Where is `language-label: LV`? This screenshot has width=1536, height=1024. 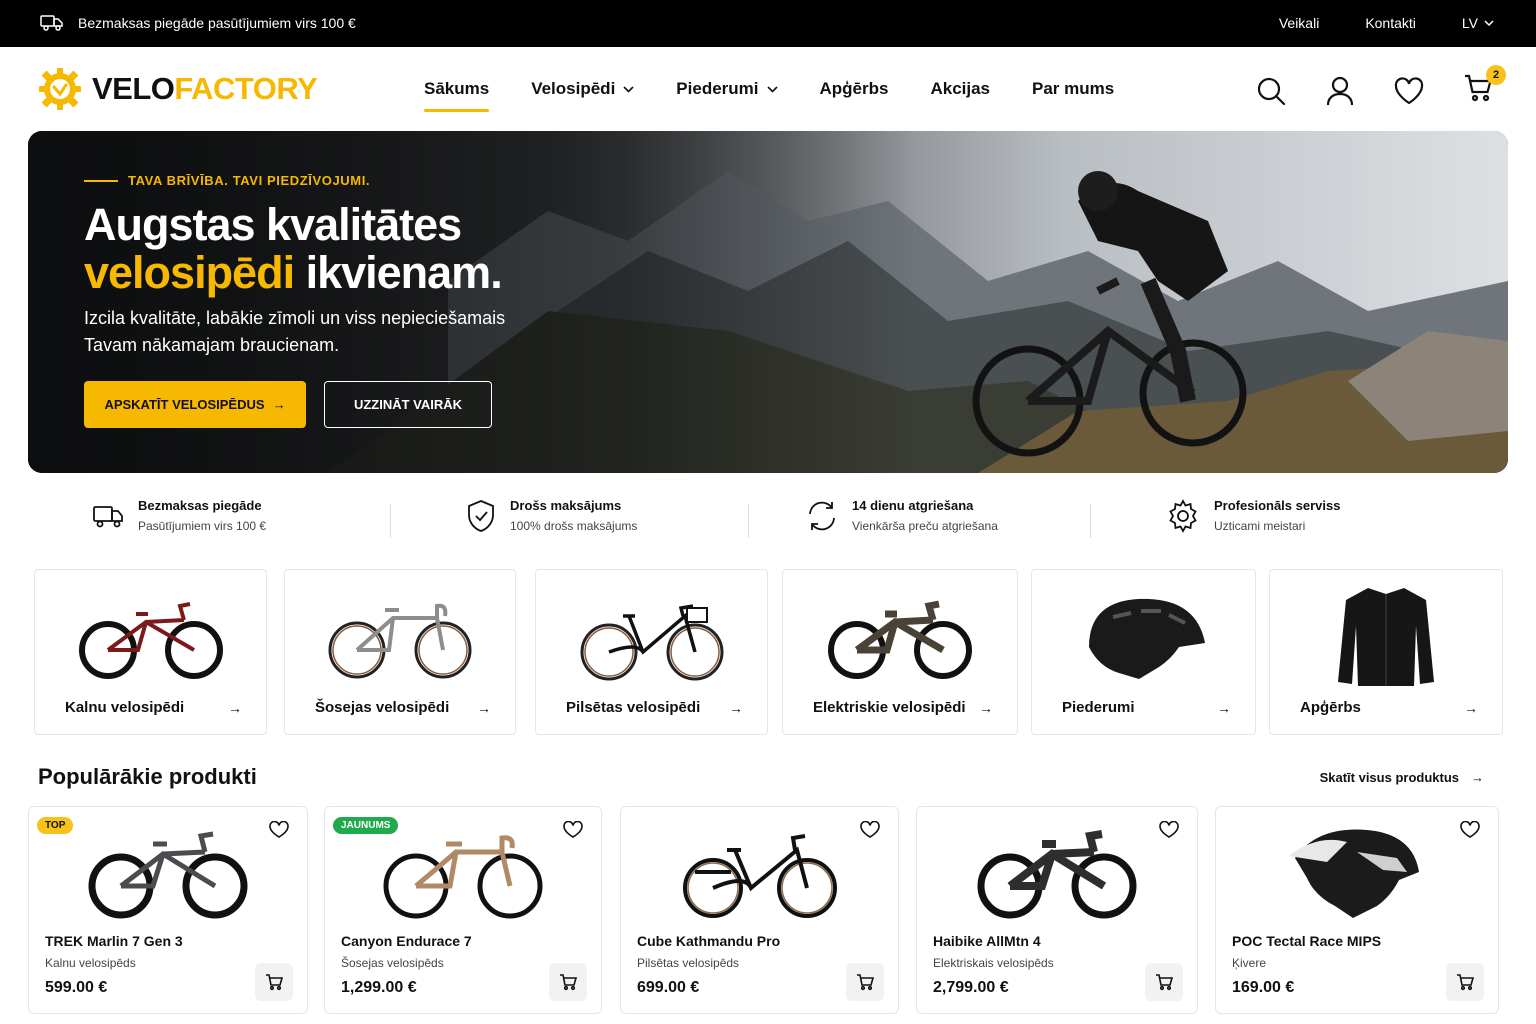
language-label: LV is located at coordinates (1469, 23).